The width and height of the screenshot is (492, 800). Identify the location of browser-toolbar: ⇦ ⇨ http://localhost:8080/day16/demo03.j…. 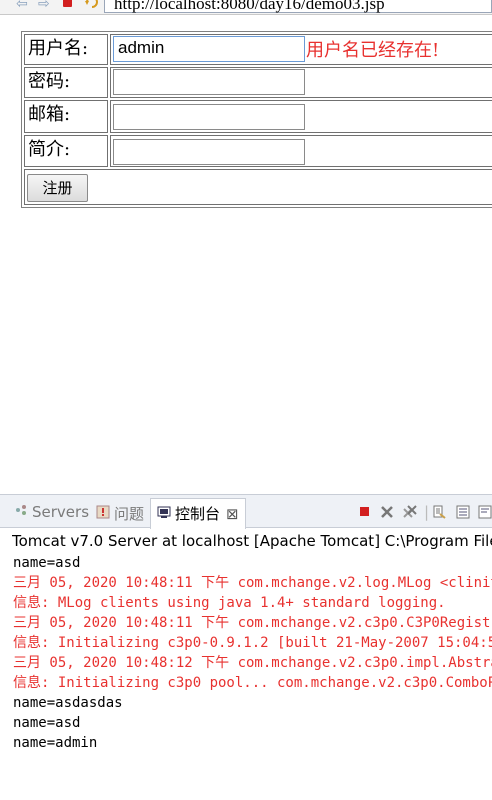
(246, 7).